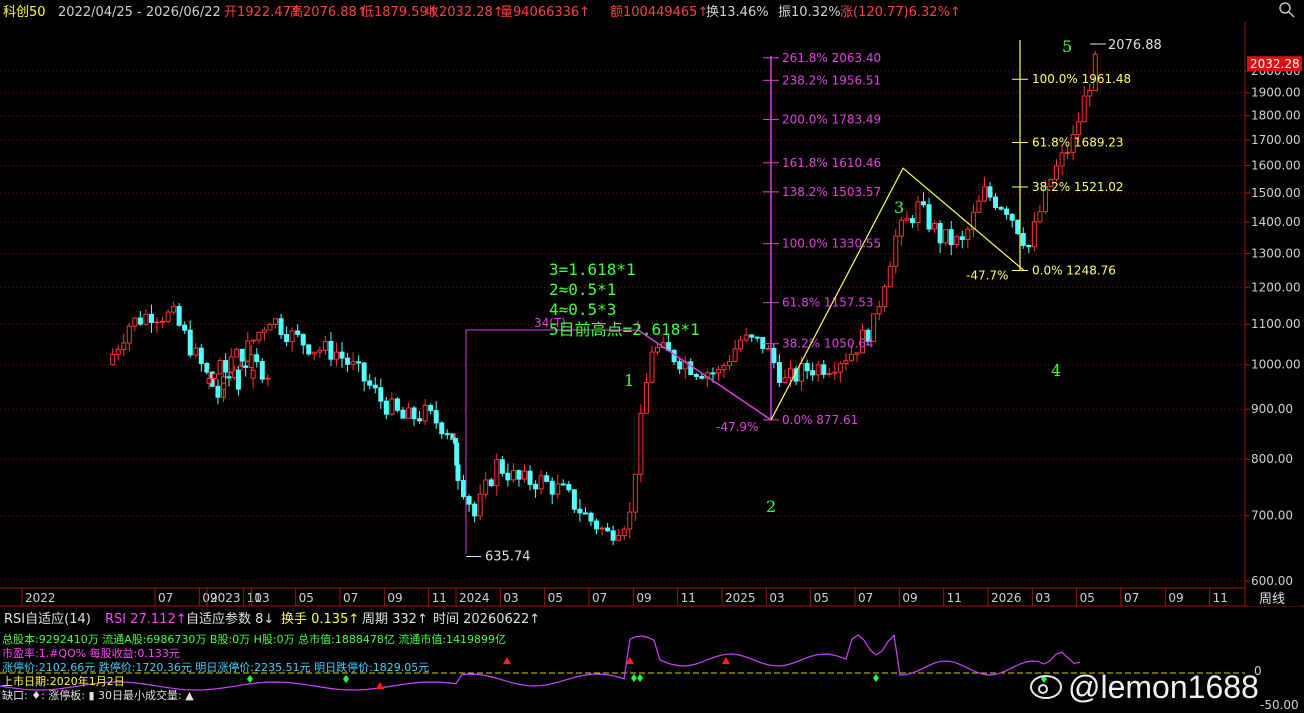 Image resolution: width=1304 pixels, height=713 pixels. Describe the element at coordinates (899, 207) in the screenshot. I see `wave-label: 3` at that location.